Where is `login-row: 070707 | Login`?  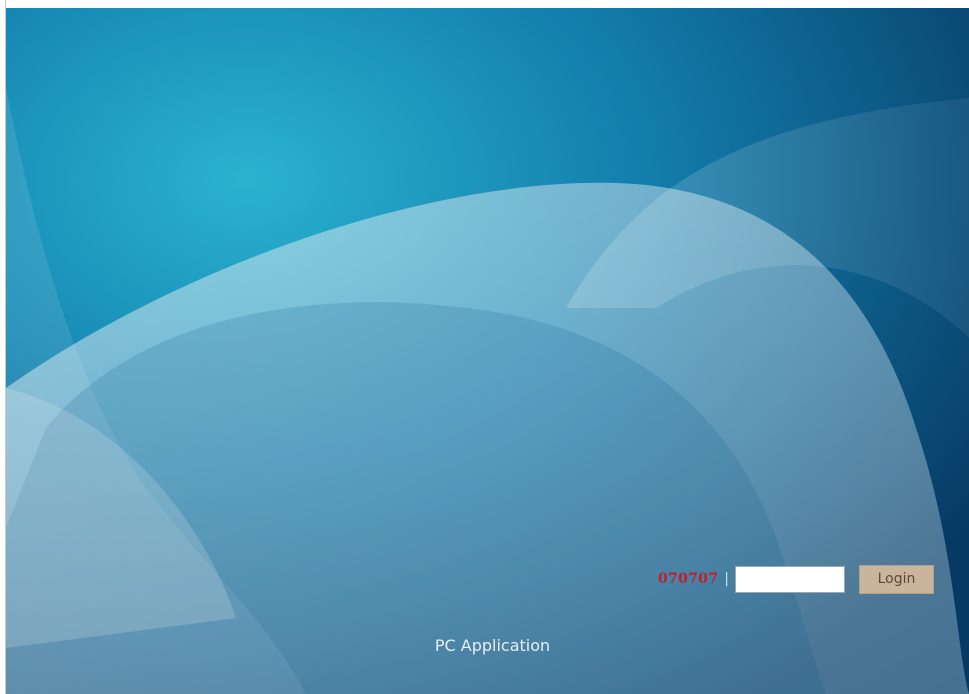
login-row: 070707 | Login is located at coordinates (808, 579).